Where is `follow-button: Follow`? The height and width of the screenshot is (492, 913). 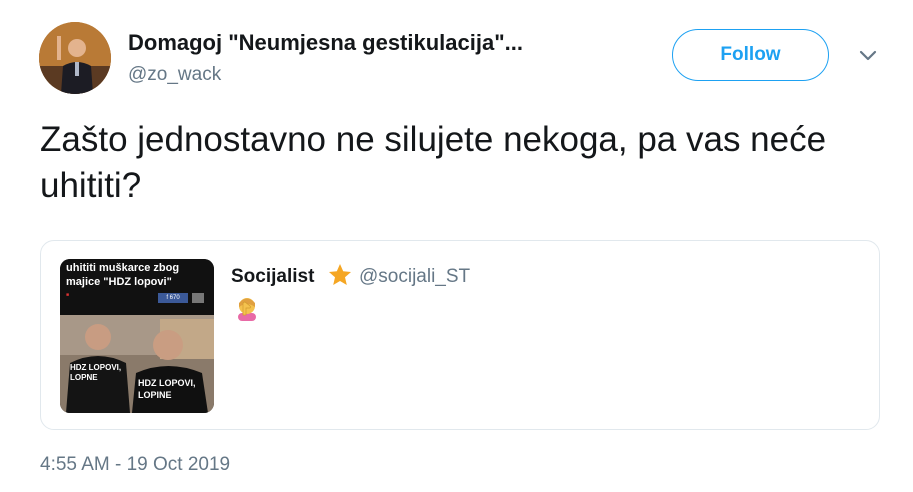 follow-button: Follow is located at coordinates (750, 55).